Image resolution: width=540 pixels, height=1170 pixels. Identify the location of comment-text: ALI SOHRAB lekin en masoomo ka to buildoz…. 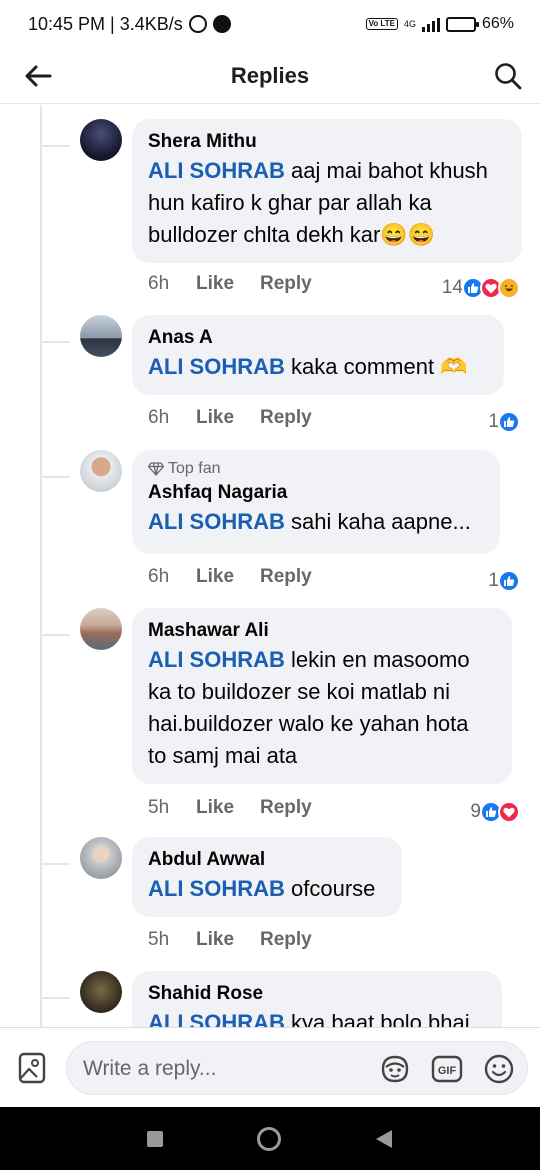
(322, 708).